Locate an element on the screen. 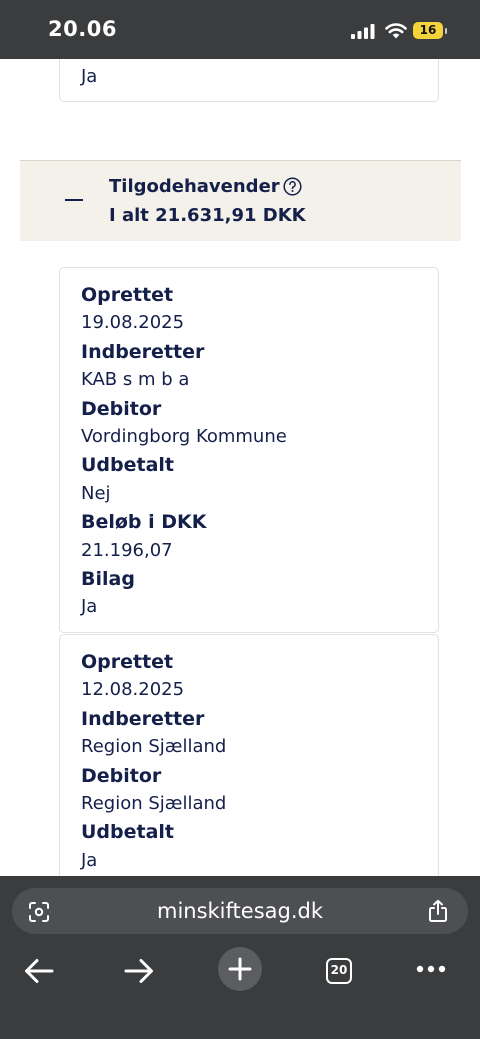 Image resolution: width=480 pixels, height=1039 pixels. plus-icon is located at coordinates (240, 969).